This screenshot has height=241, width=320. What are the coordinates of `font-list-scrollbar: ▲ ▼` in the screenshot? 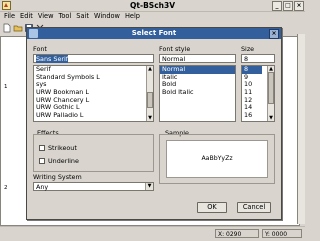 It's located at (149, 93).